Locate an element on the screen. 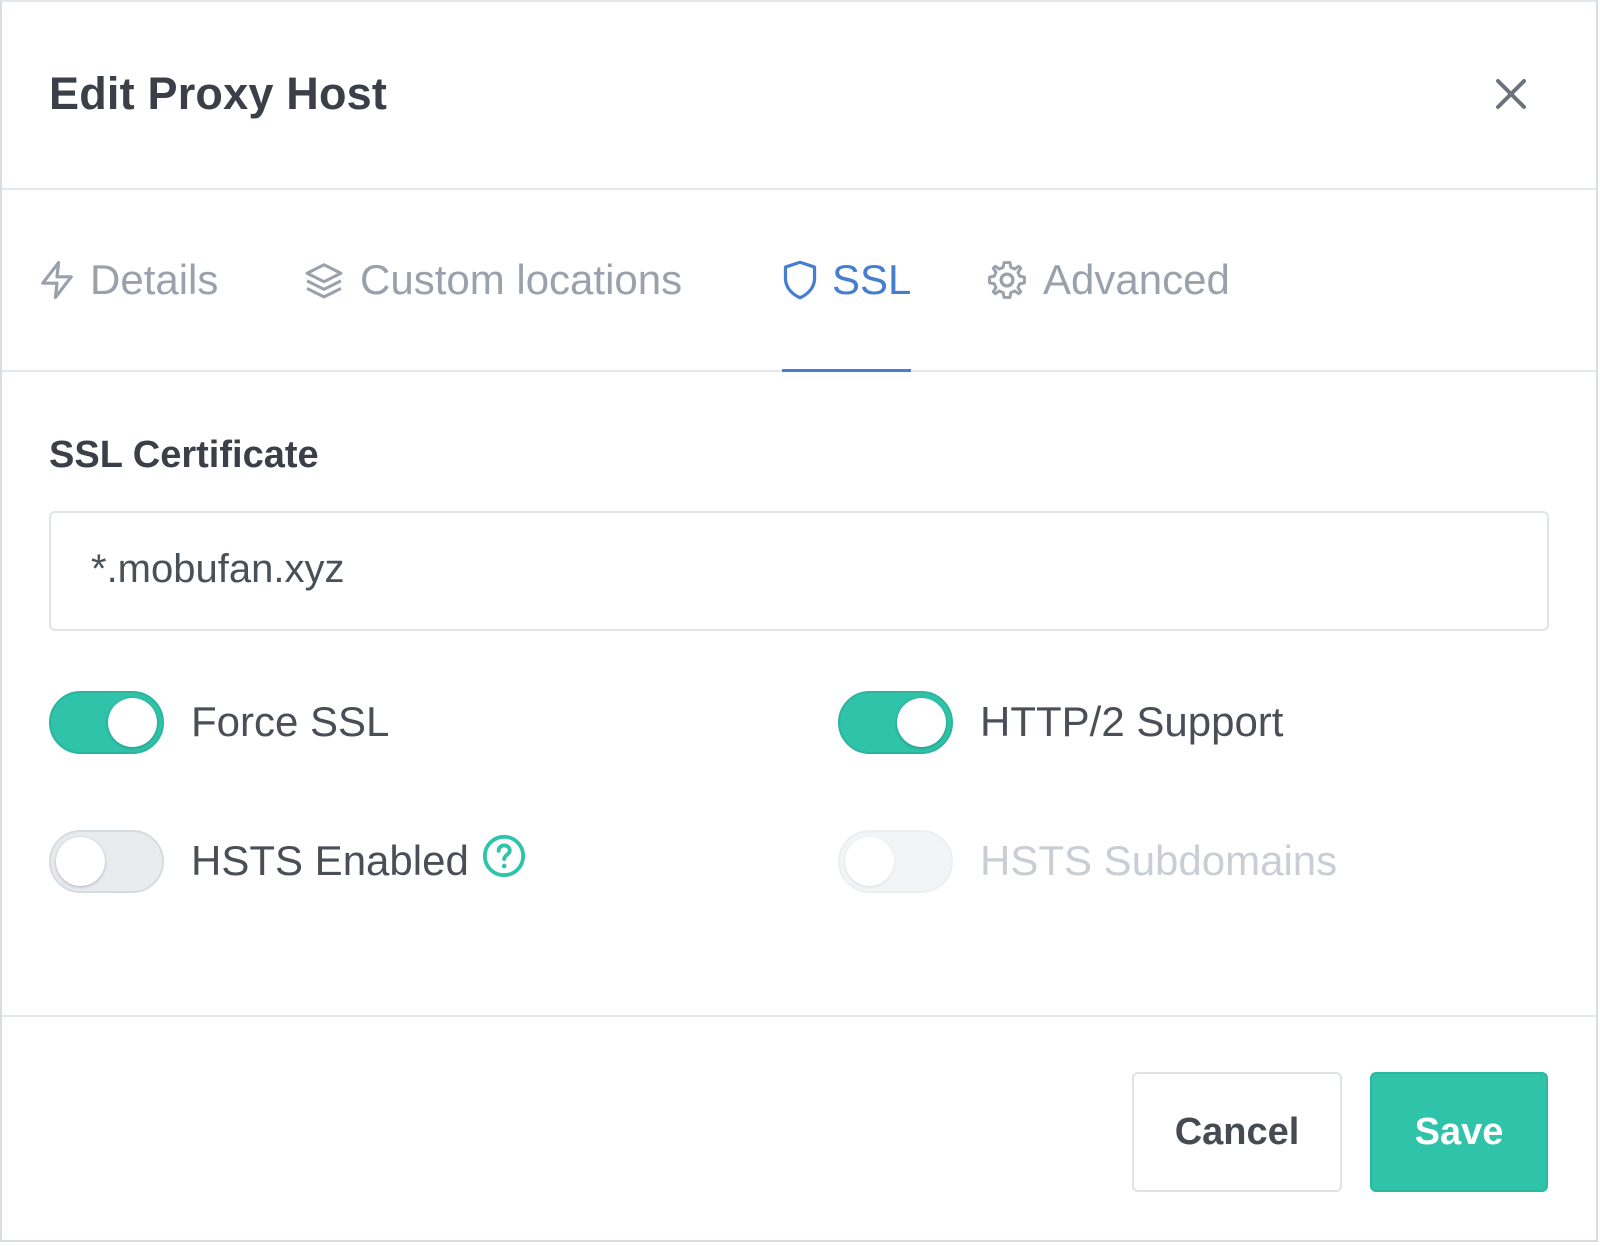 The image size is (1600, 1246). force-ssl-row: Force SSL is located at coordinates (219, 722).